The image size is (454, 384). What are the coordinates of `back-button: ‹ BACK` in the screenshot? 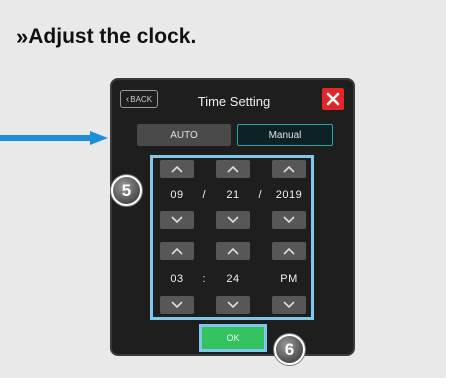 It's located at (139, 99).